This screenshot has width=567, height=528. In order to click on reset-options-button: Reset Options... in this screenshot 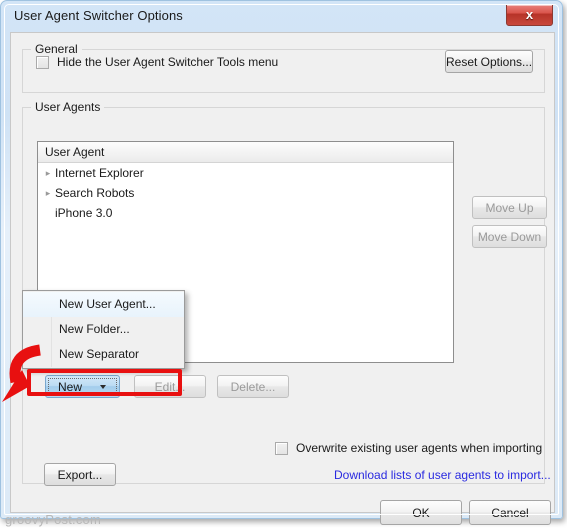, I will do `click(489, 61)`.